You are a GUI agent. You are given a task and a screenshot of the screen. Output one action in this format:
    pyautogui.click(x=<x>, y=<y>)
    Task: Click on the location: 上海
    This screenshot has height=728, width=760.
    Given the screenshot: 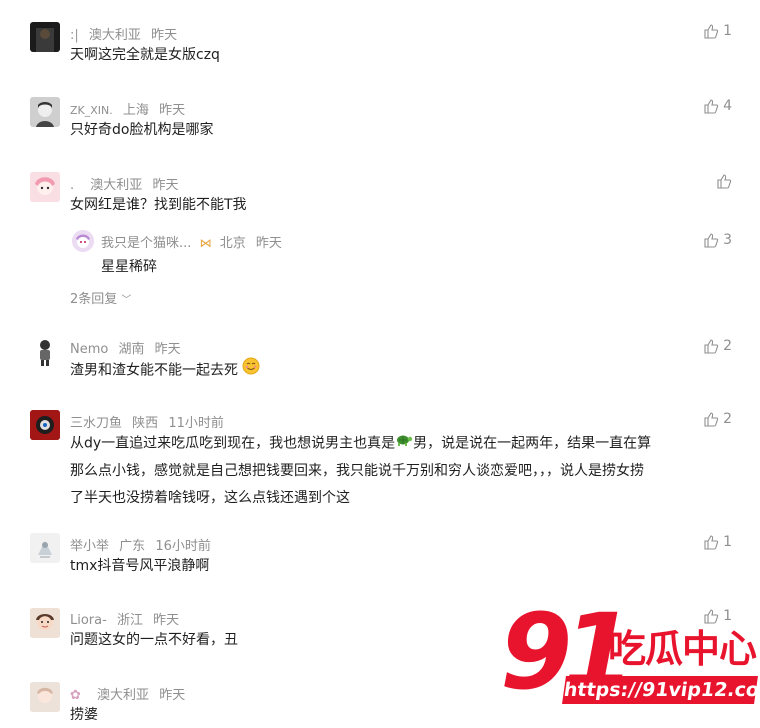 What is the action you would take?
    pyautogui.click(x=135, y=110)
    